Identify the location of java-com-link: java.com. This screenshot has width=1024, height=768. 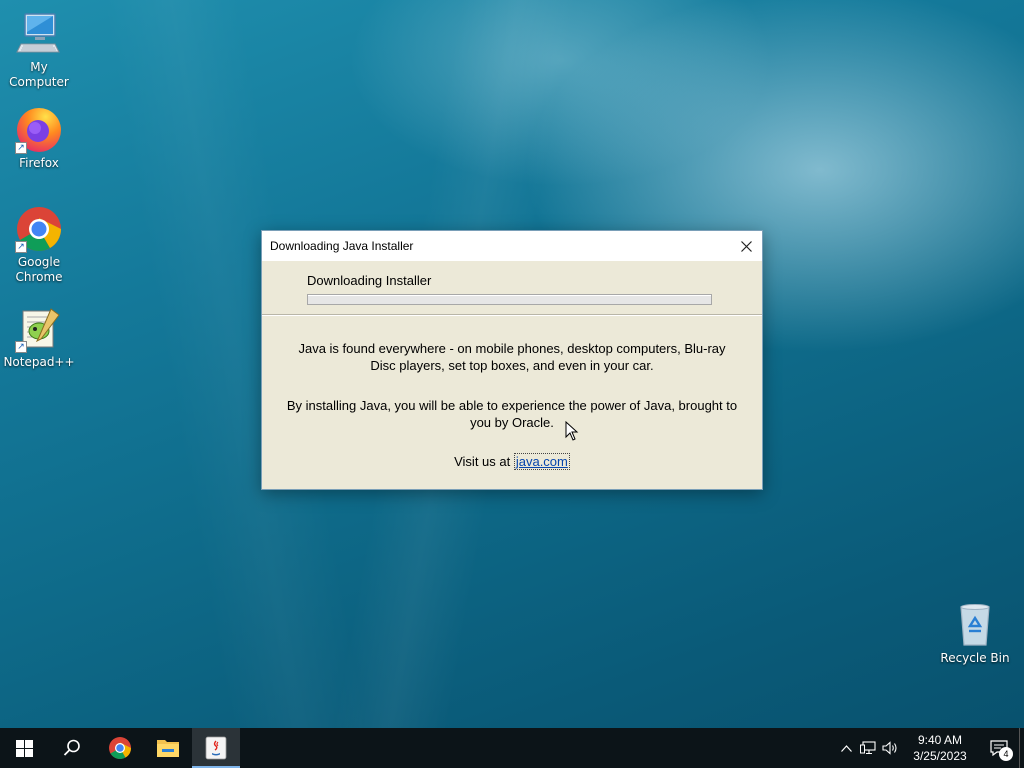
(541, 461).